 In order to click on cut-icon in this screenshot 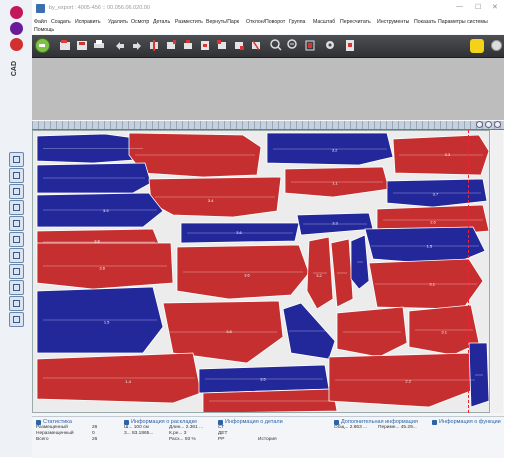, I will do `click(256, 45)`.